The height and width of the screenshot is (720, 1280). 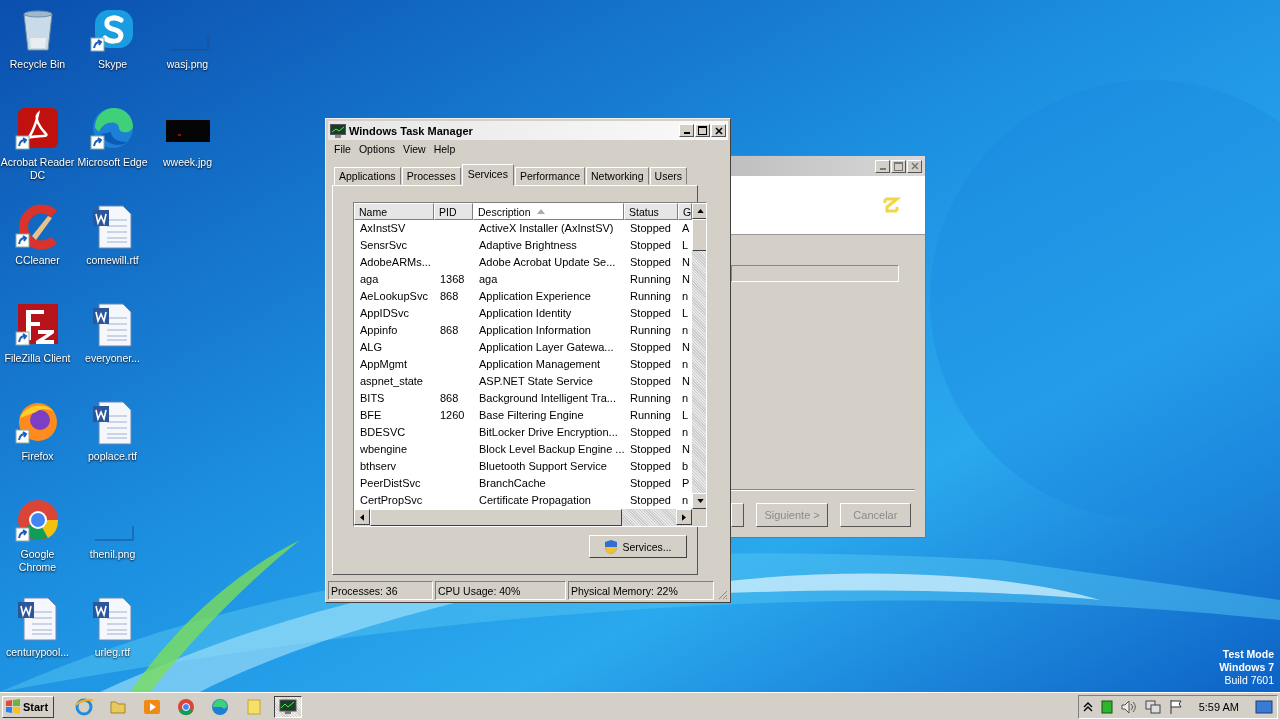 What do you see at coordinates (344, 149) in the screenshot?
I see `menu-item: File` at bounding box center [344, 149].